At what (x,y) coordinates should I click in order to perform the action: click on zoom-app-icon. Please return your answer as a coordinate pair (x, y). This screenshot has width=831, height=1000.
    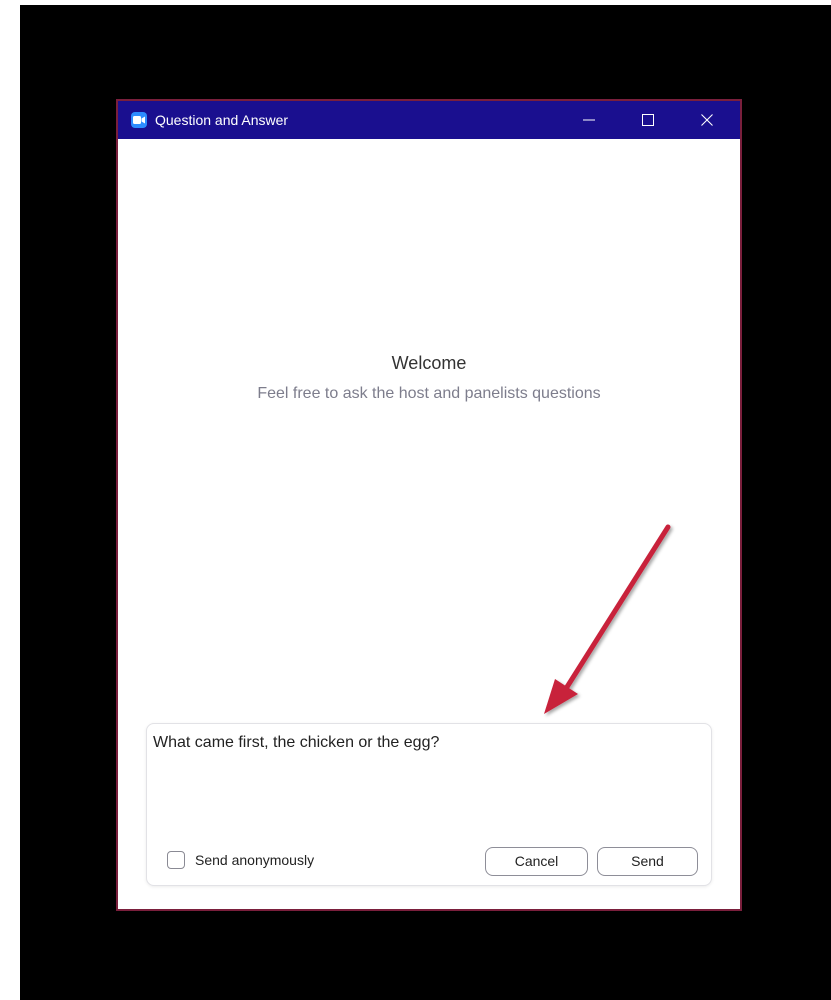
    Looking at the image, I should click on (139, 120).